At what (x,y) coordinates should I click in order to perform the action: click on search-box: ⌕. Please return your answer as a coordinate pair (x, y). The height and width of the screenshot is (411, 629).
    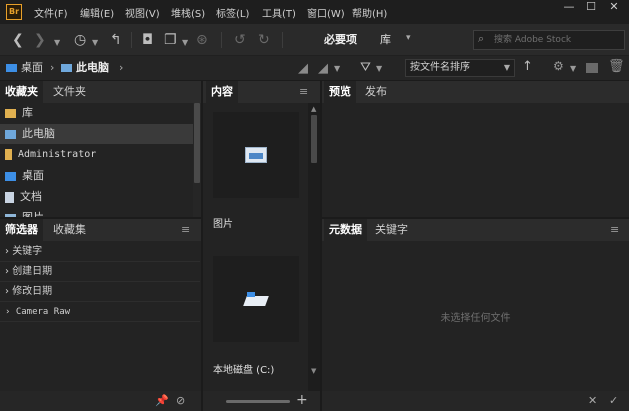
    Looking at the image, I should click on (549, 40).